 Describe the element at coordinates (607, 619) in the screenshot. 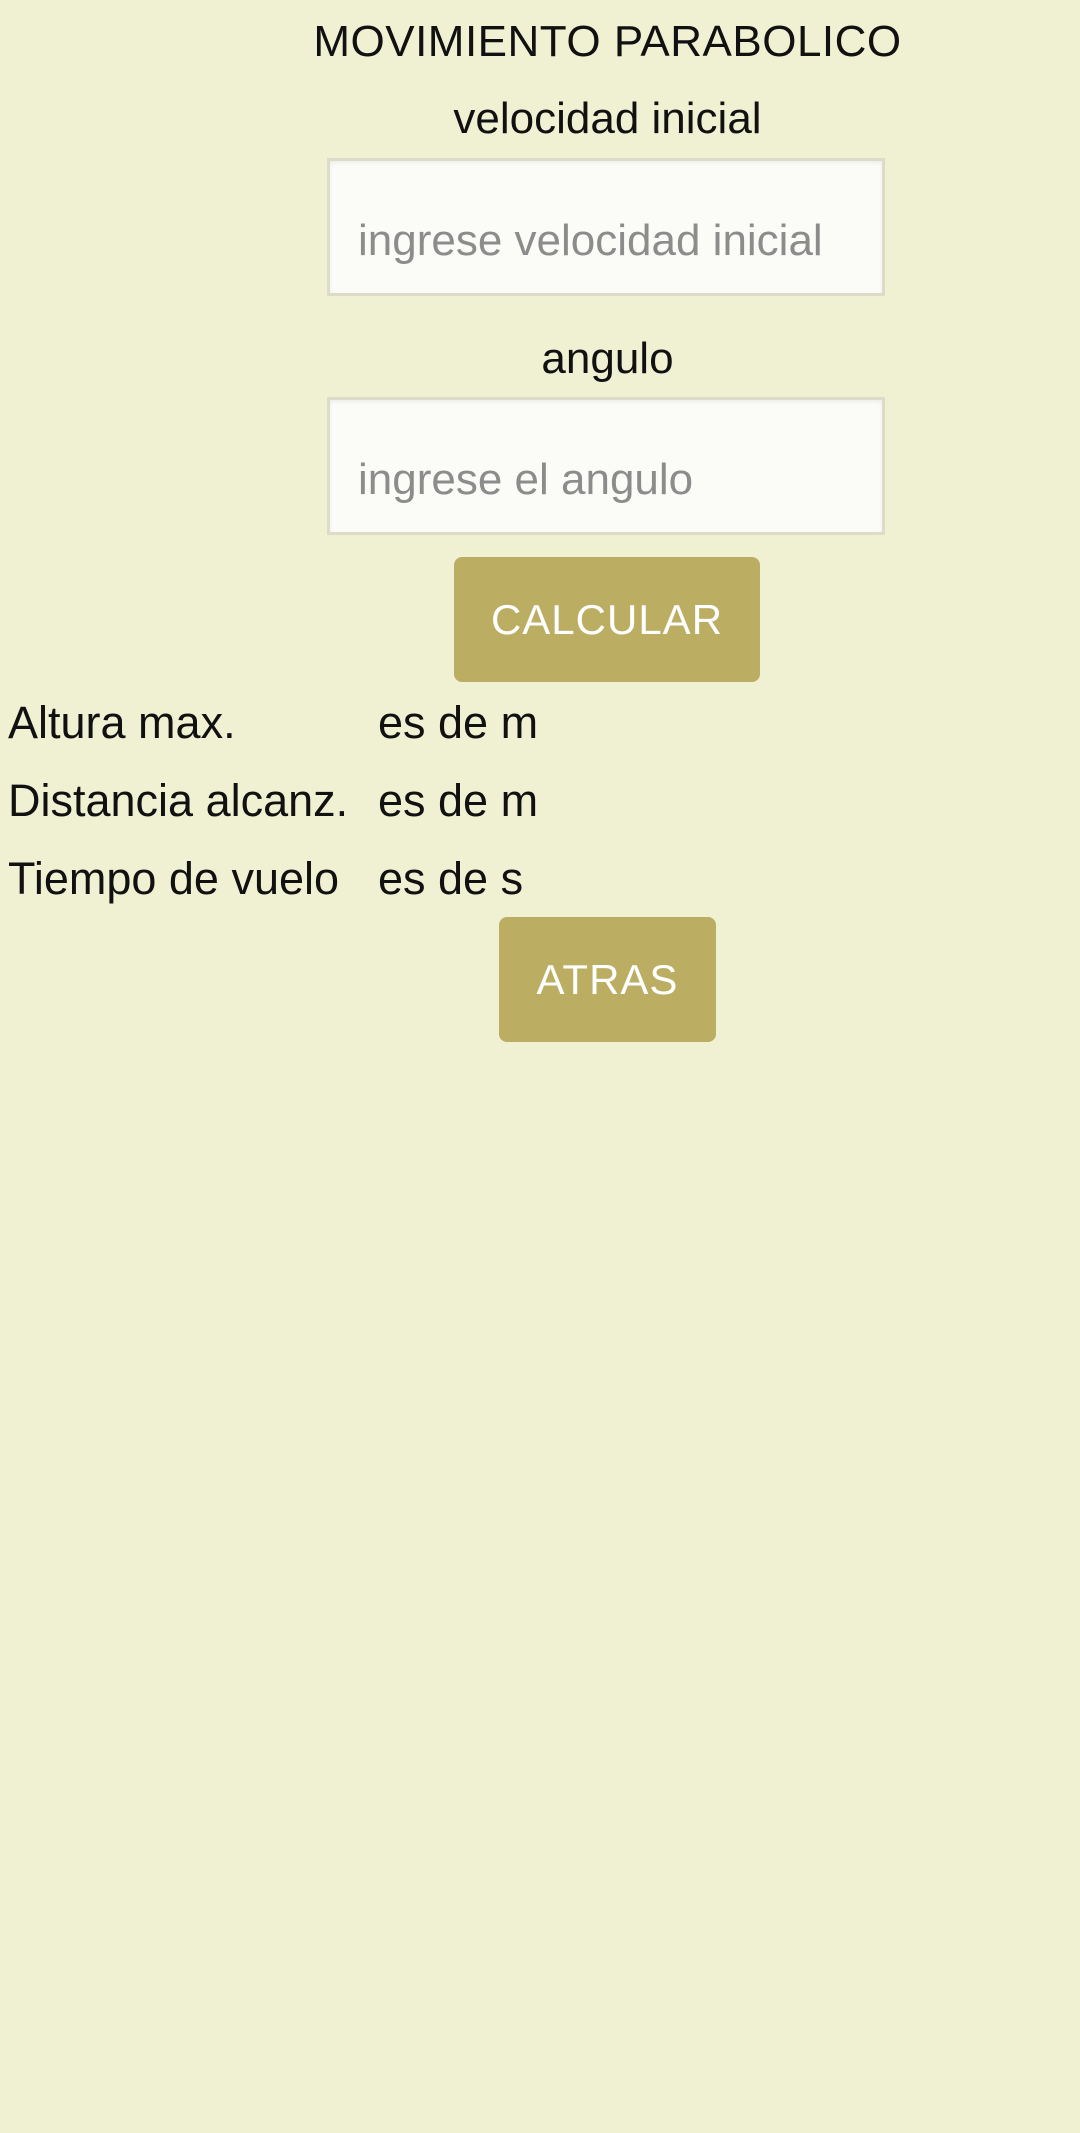

I see `calculate-button: CALCULAR` at that location.